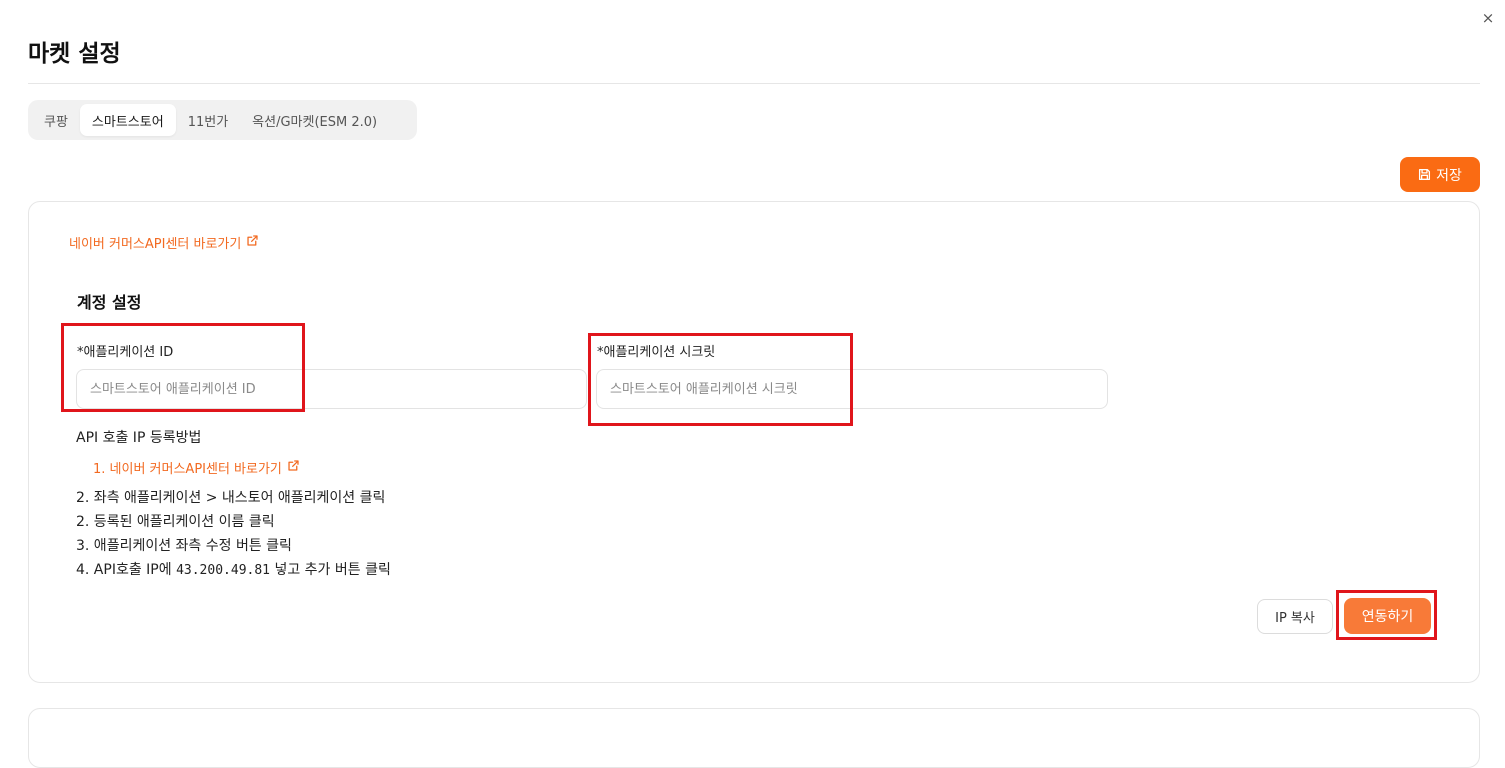  Describe the element at coordinates (330, 570) in the screenshot. I see `guide-step-suffix: 넣고 추가 버튼 클릭` at that location.